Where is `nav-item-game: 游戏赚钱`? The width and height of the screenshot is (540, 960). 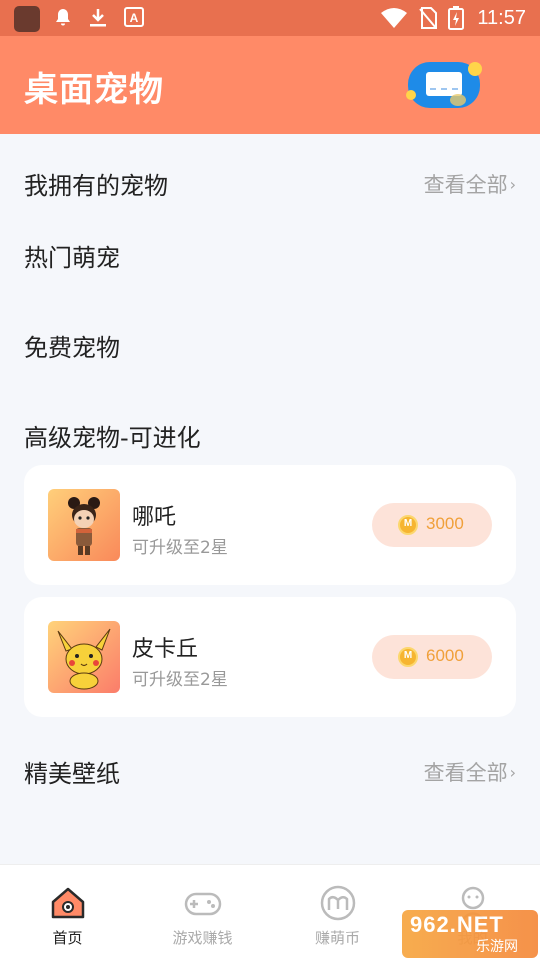 nav-item-game: 游戏赚钱 is located at coordinates (202, 912).